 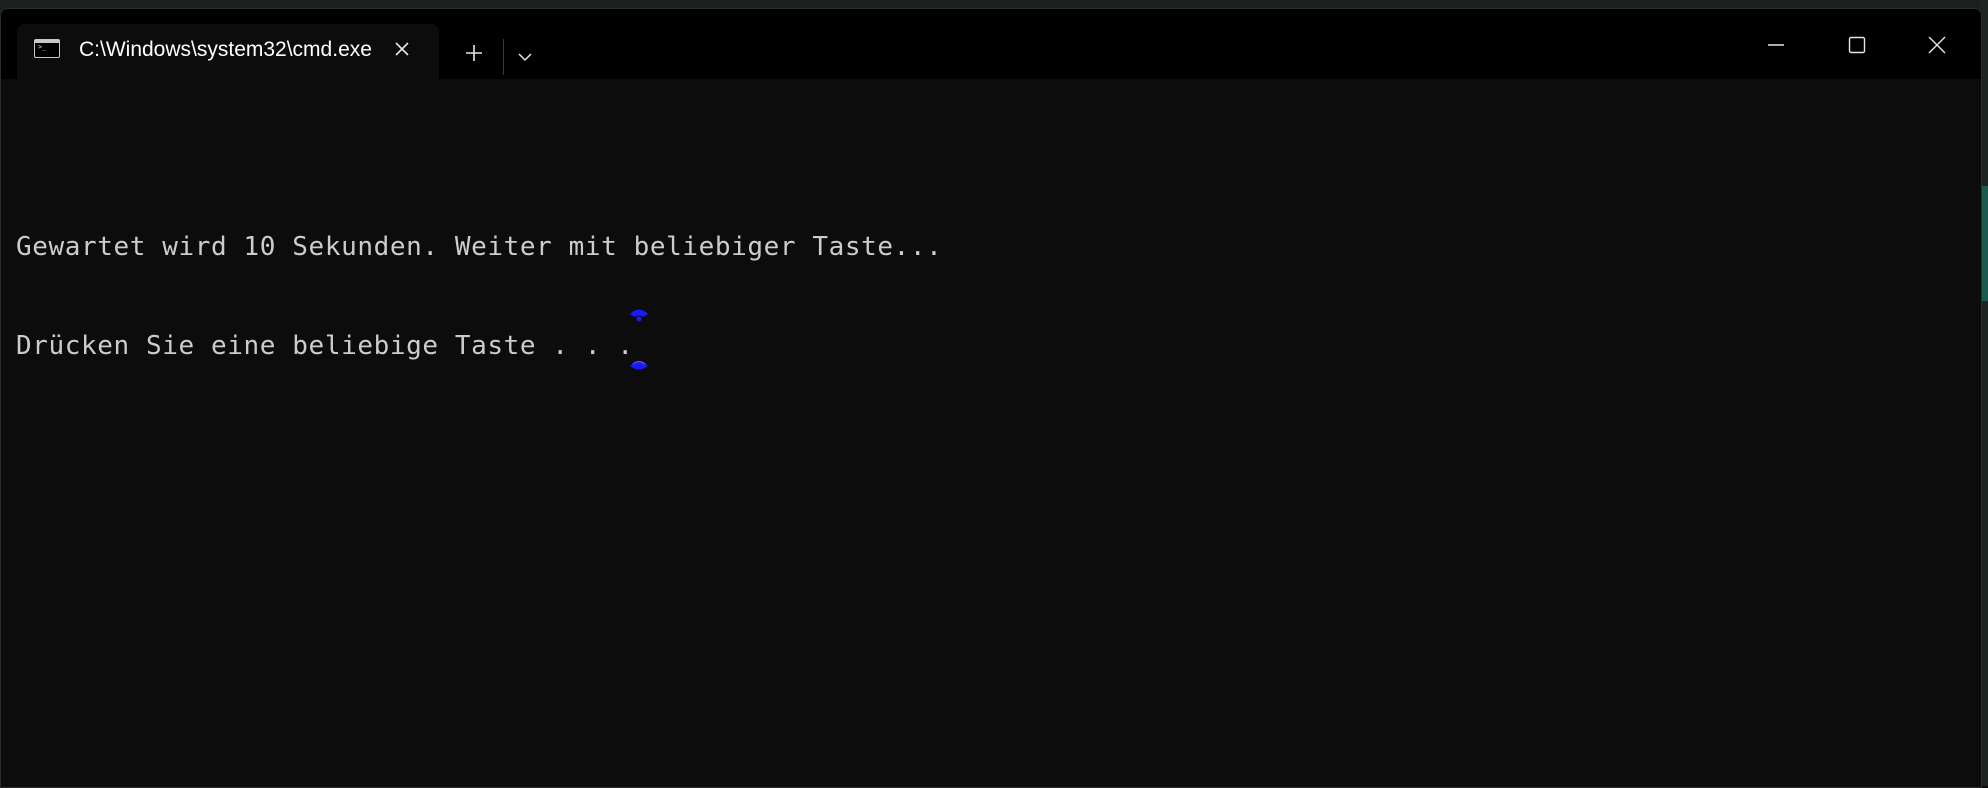 I want to click on window-close-button, so click(x=1937, y=45).